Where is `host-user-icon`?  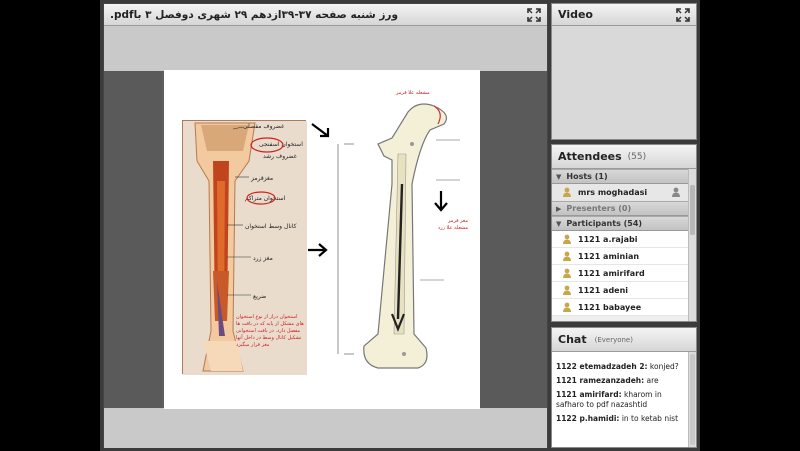 host-user-icon is located at coordinates (567, 192).